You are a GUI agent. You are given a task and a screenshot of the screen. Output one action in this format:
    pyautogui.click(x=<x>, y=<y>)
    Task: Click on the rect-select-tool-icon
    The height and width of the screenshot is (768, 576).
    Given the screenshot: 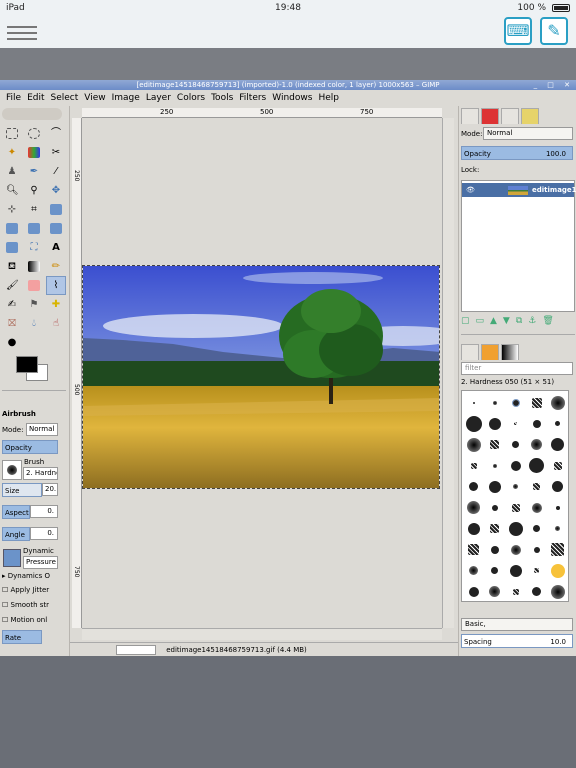 What is the action you would take?
    pyautogui.click(x=12, y=133)
    